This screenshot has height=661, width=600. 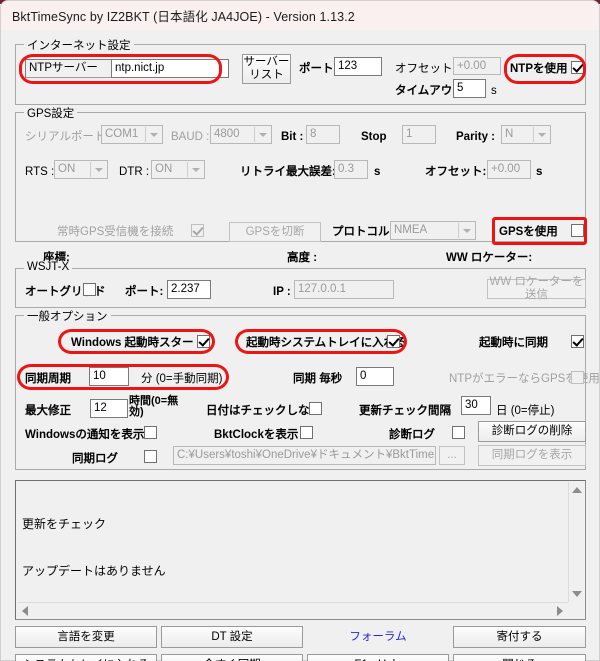 What do you see at coordinates (576, 610) in the screenshot?
I see `scrollbar-corner` at bounding box center [576, 610].